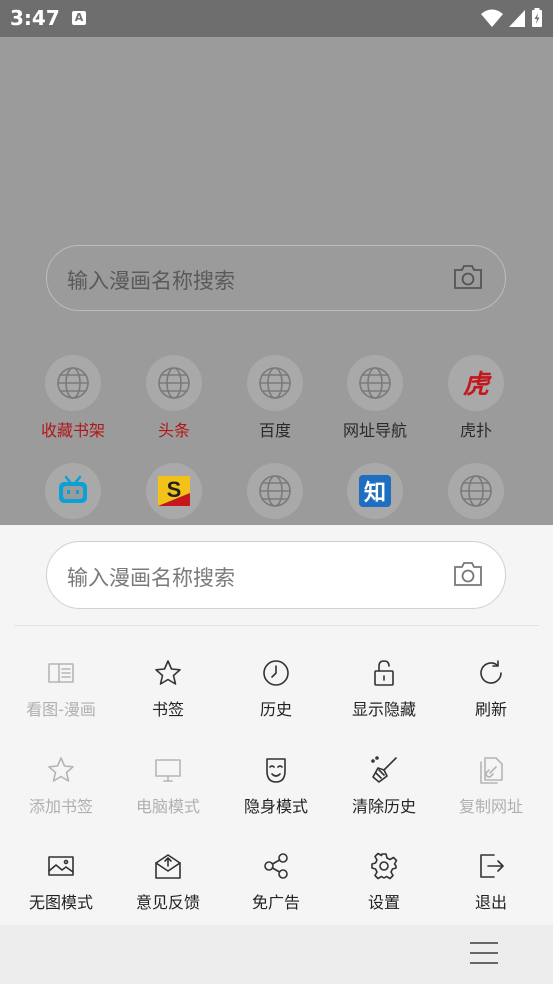 This screenshot has height=984, width=553. What do you see at coordinates (491, 786) in the screenshot?
I see `menu-item-9: 复制网址` at bounding box center [491, 786].